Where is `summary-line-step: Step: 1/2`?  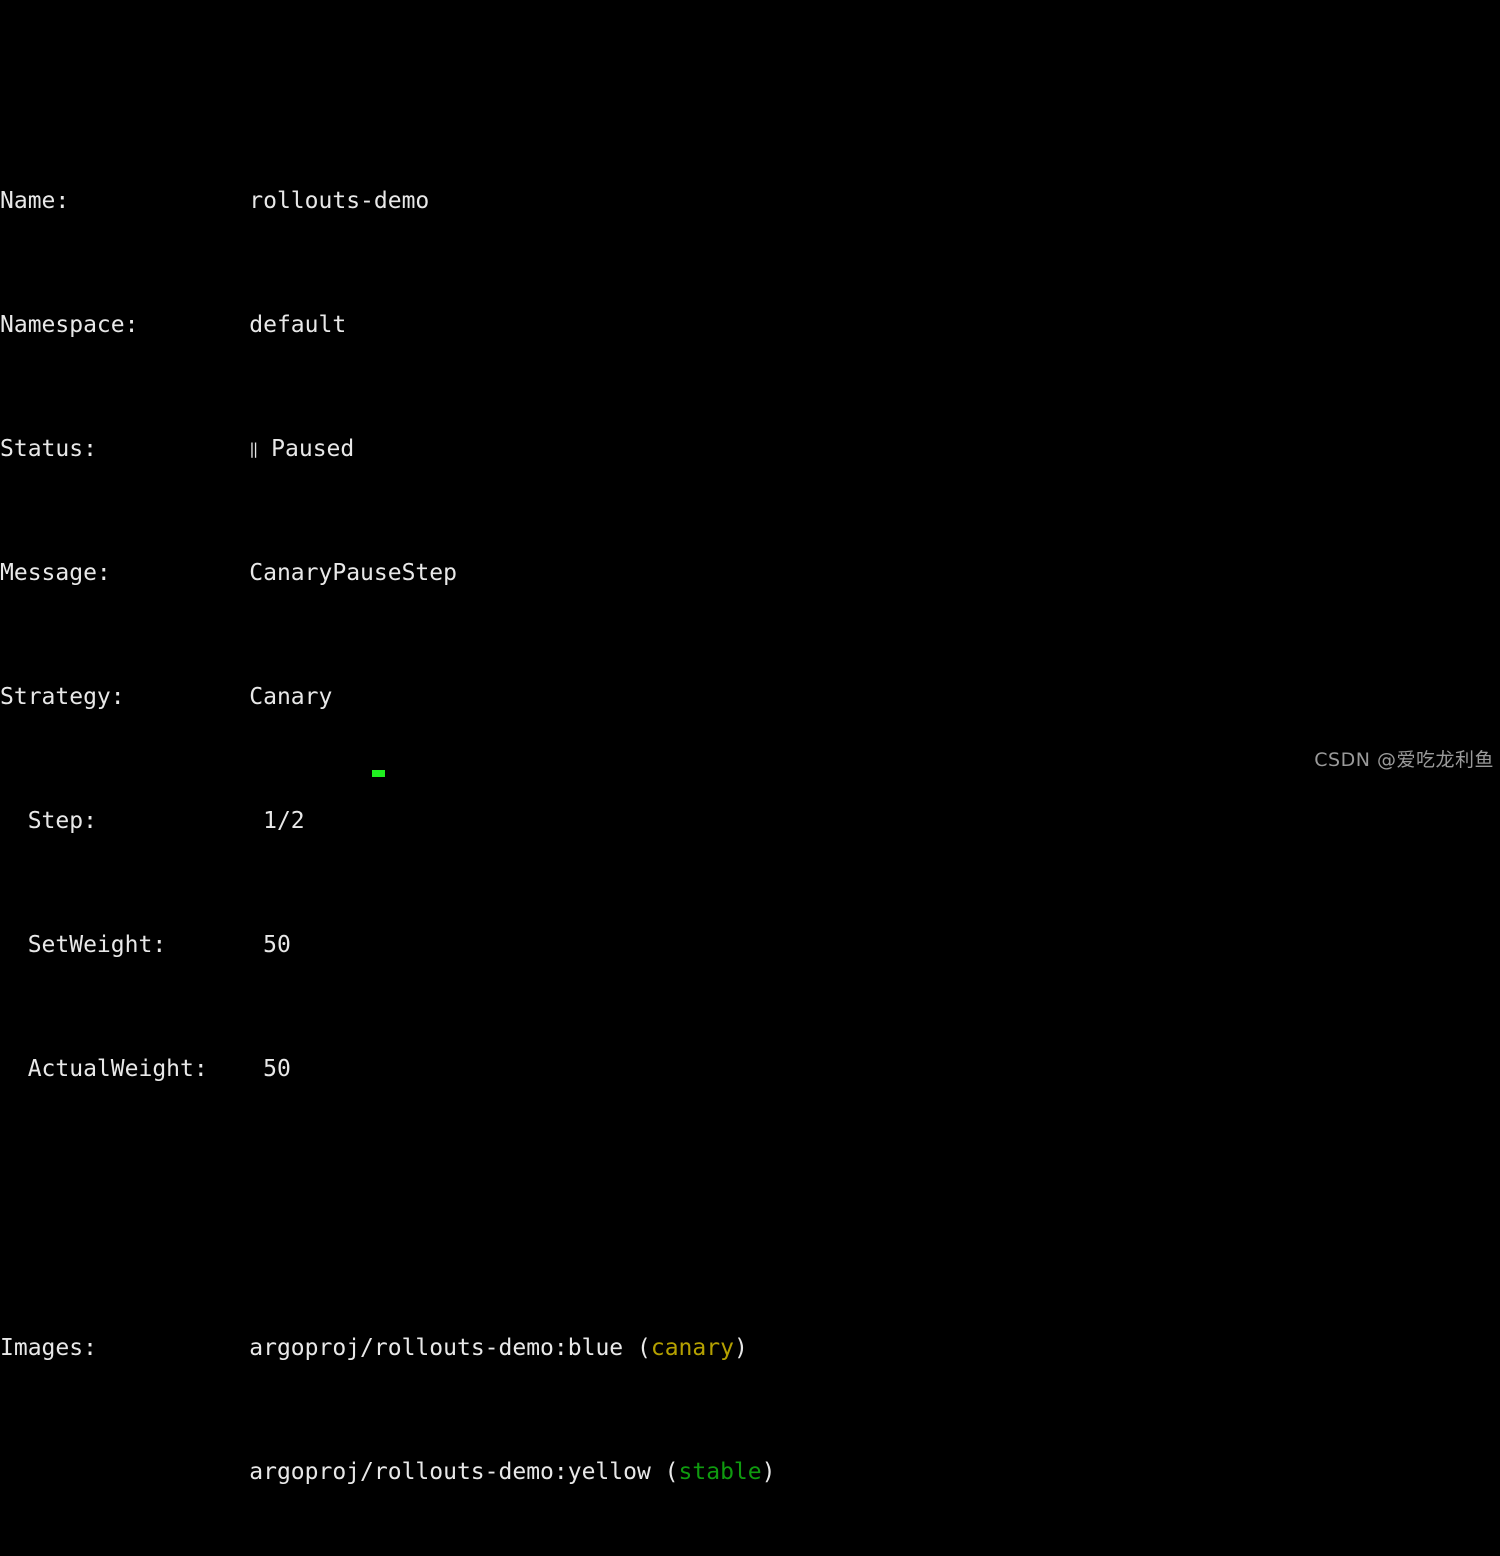 summary-line-step: Step: 1/2 is located at coordinates (750, 821).